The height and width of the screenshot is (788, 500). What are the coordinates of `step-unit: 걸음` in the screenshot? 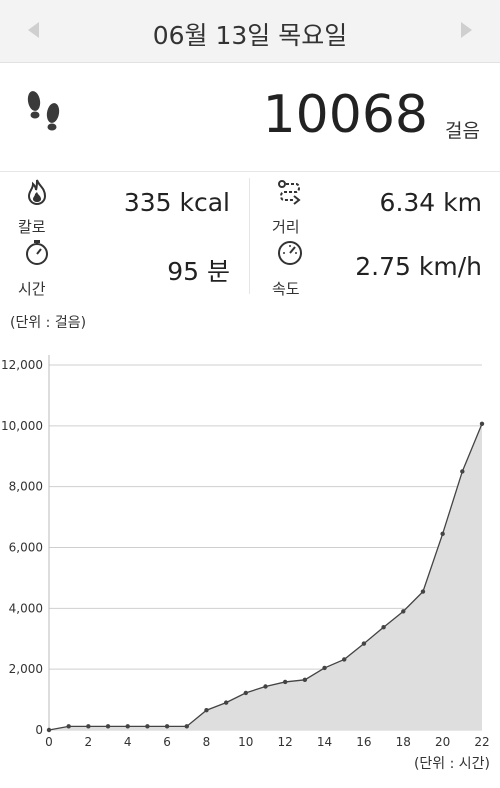 It's located at (462, 131).